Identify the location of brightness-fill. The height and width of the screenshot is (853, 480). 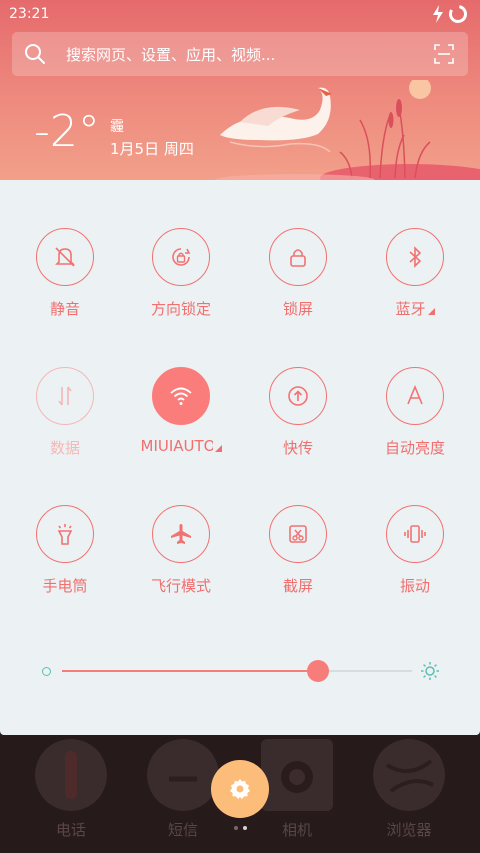
(190, 671).